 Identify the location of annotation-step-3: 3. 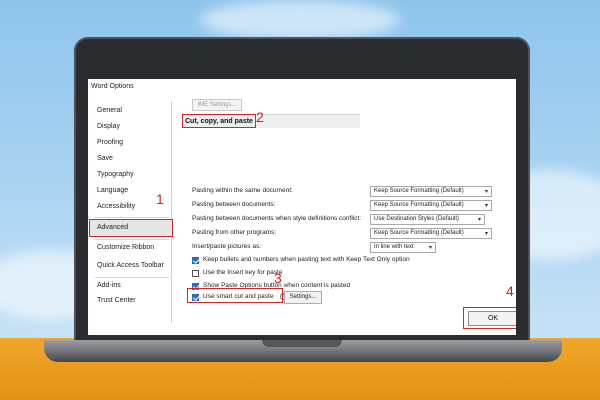
(278, 278).